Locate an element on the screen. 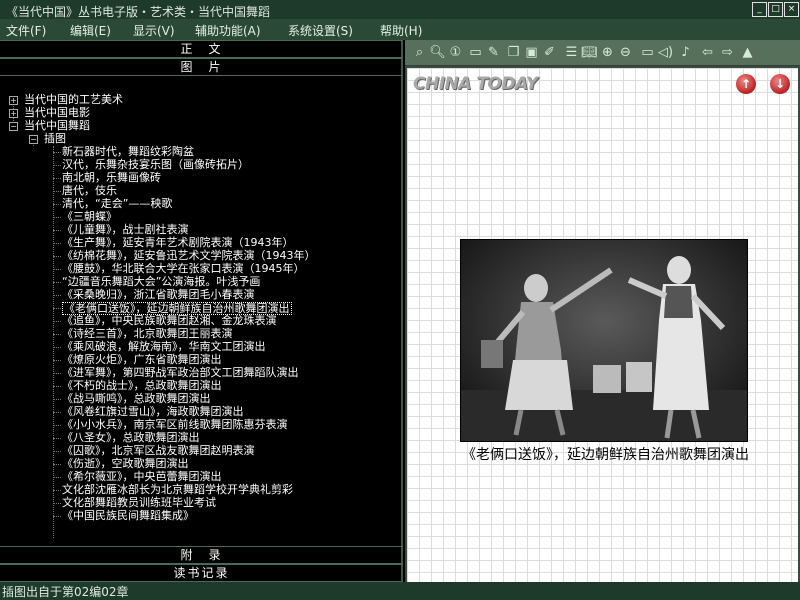 The height and width of the screenshot is (600, 800). paste-icon: ▣ is located at coordinates (531, 52).